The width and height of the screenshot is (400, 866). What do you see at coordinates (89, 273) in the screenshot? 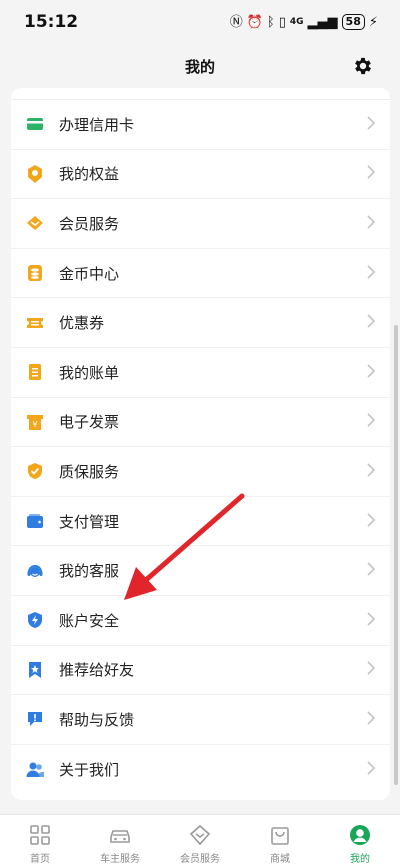
I see `menu-item-label: 金币中心` at bounding box center [89, 273].